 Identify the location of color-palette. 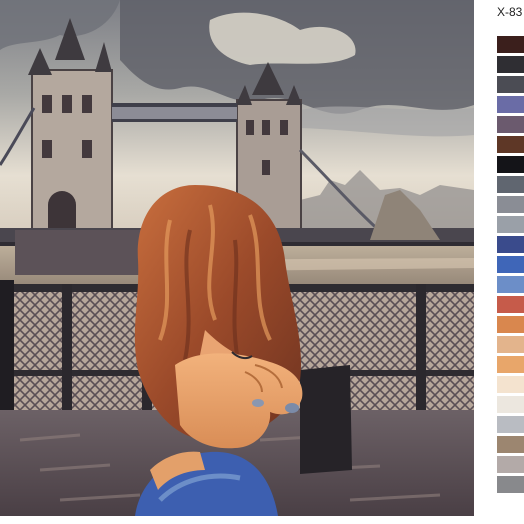
(510, 266).